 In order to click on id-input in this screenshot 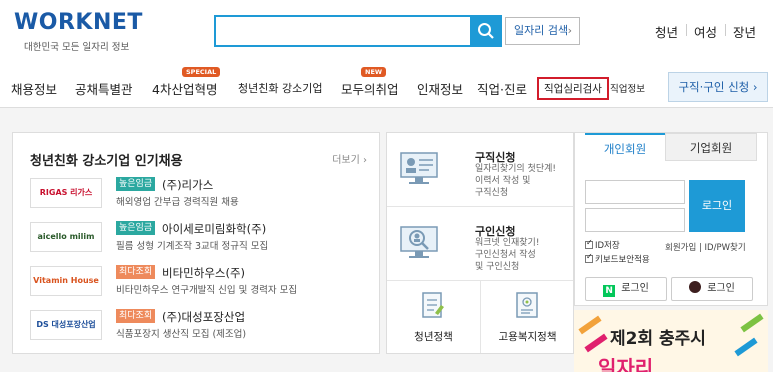, I will do `click(635, 192)`.